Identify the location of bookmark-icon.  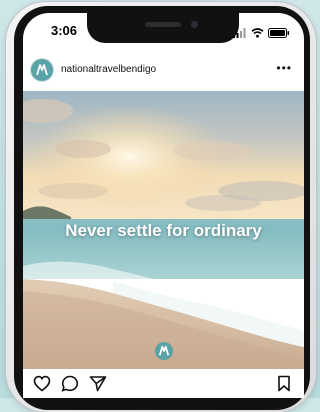
(284, 386).